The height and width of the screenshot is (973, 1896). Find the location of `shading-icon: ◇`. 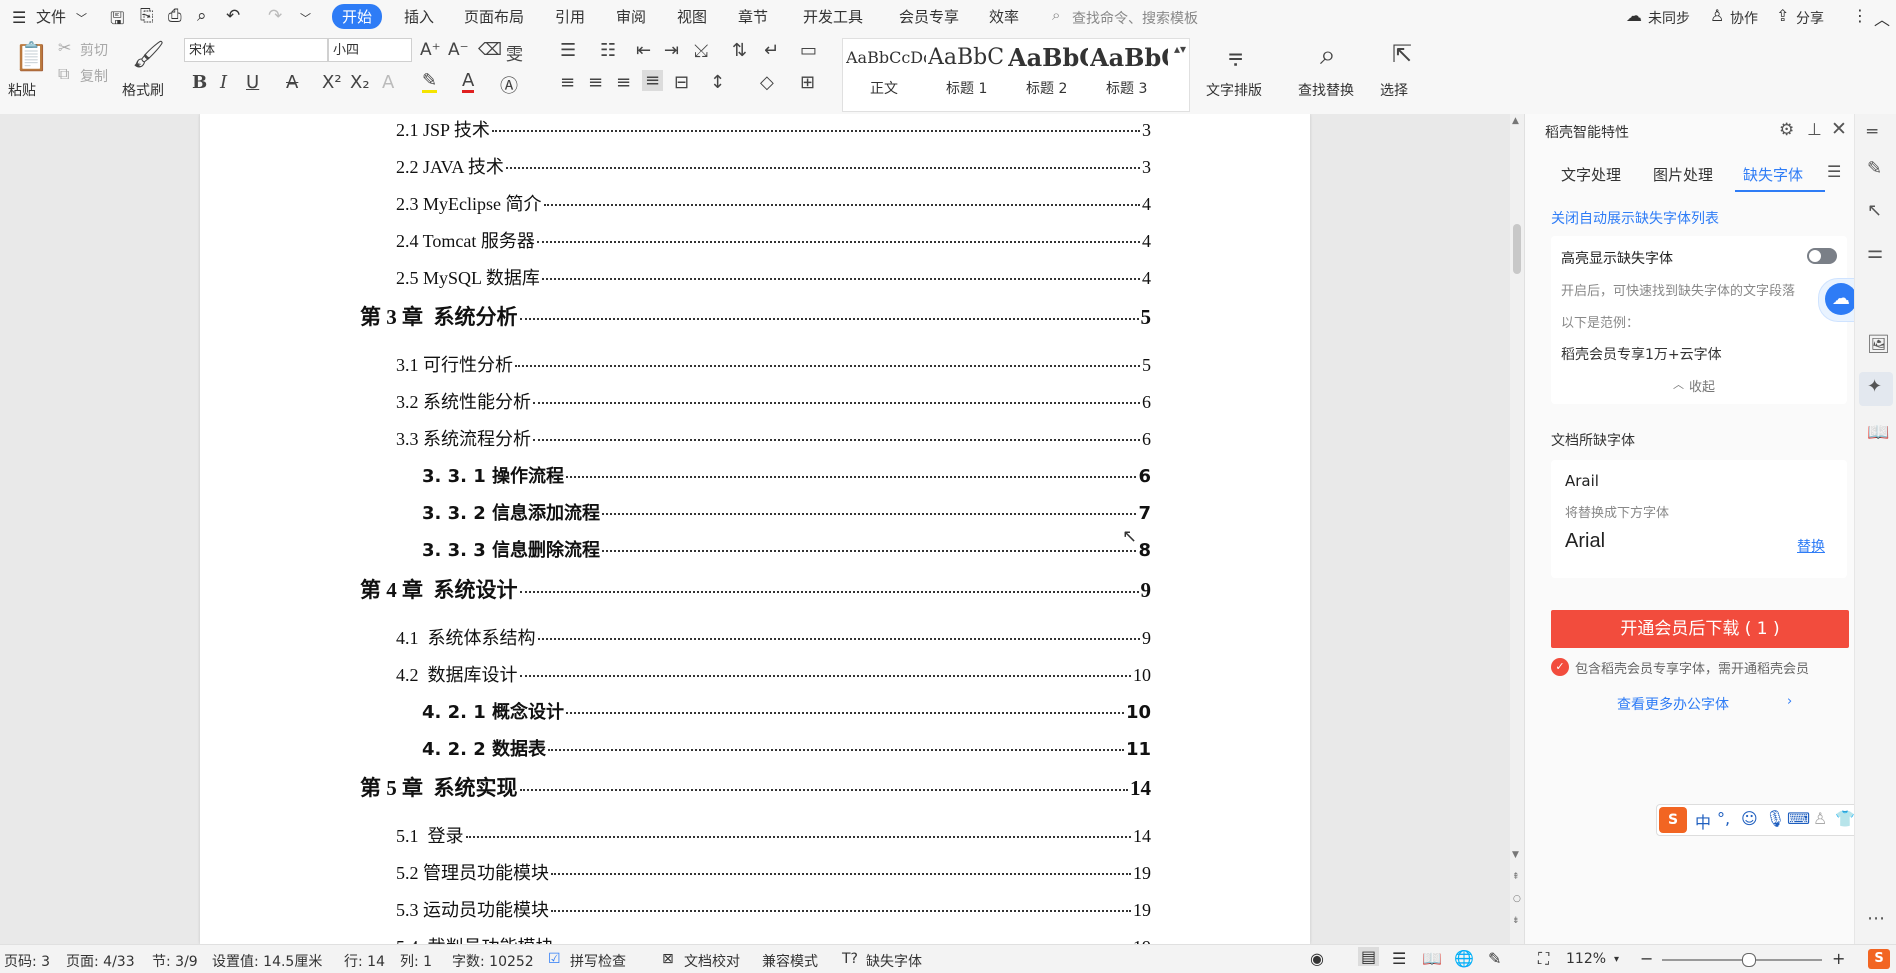

shading-icon: ◇ is located at coordinates (767, 82).